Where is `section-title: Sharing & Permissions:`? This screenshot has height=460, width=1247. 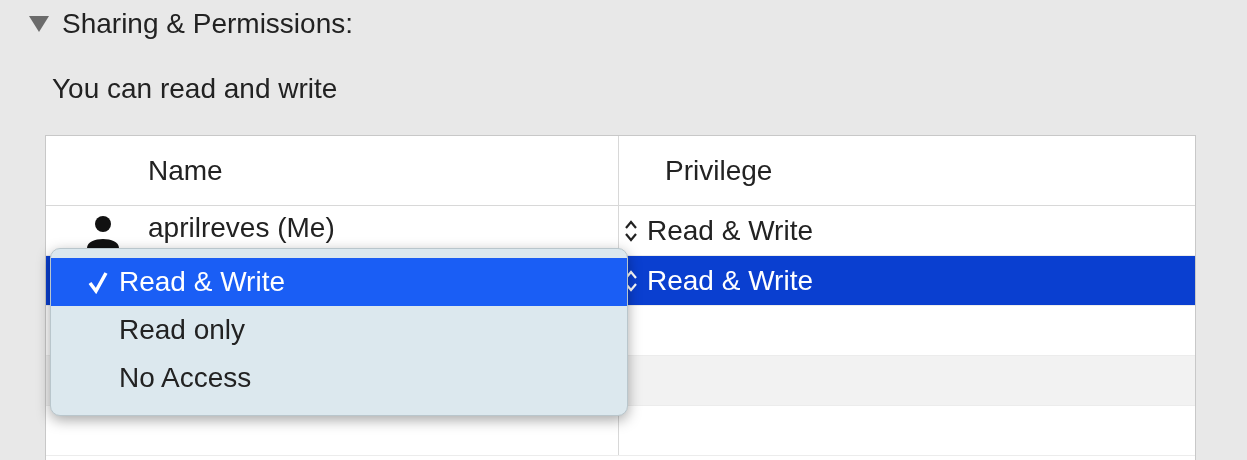 section-title: Sharing & Permissions: is located at coordinates (207, 24).